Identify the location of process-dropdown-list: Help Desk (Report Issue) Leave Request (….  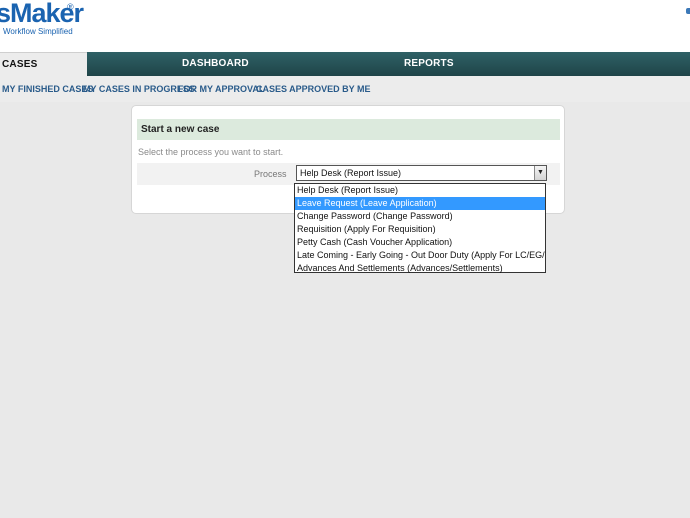
(420, 228).